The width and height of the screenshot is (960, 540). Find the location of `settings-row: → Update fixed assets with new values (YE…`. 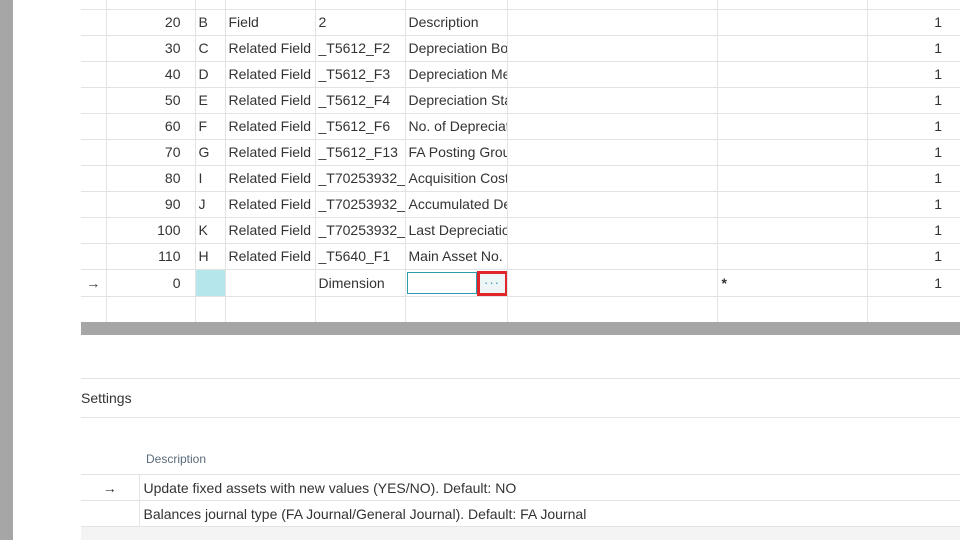

settings-row: → Update fixed assets with new values (YE… is located at coordinates (520, 487).